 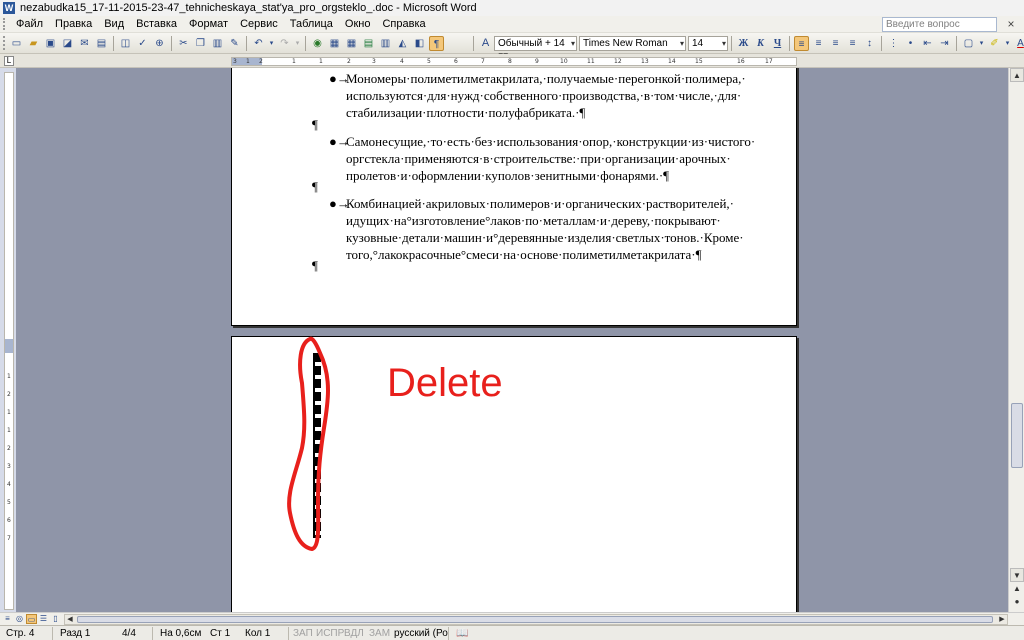 What do you see at coordinates (114, 24) in the screenshot?
I see `menu-view: Вид` at bounding box center [114, 24].